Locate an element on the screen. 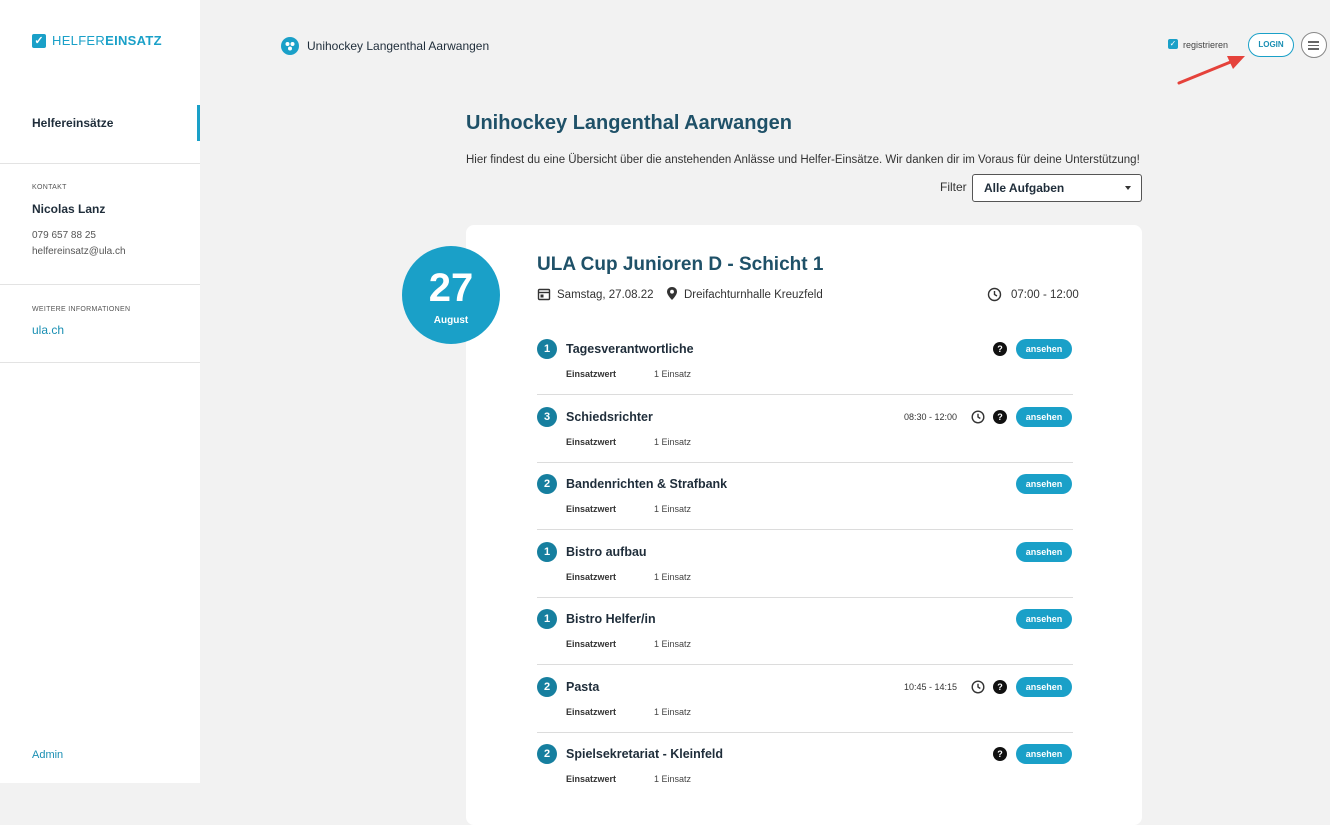 Image resolution: width=1330 pixels, height=825 pixels. contact-phone: 079 657 88 25 is located at coordinates (64, 235).